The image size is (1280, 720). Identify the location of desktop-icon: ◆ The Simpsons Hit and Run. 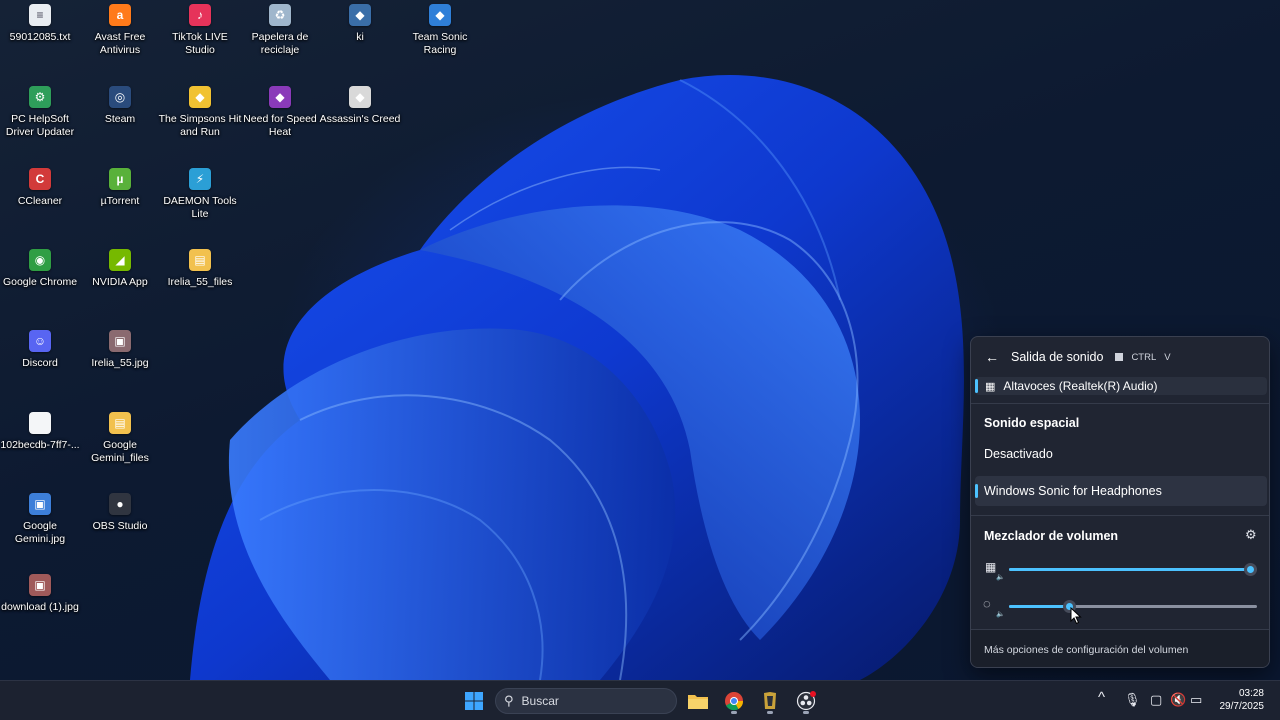
(200, 120).